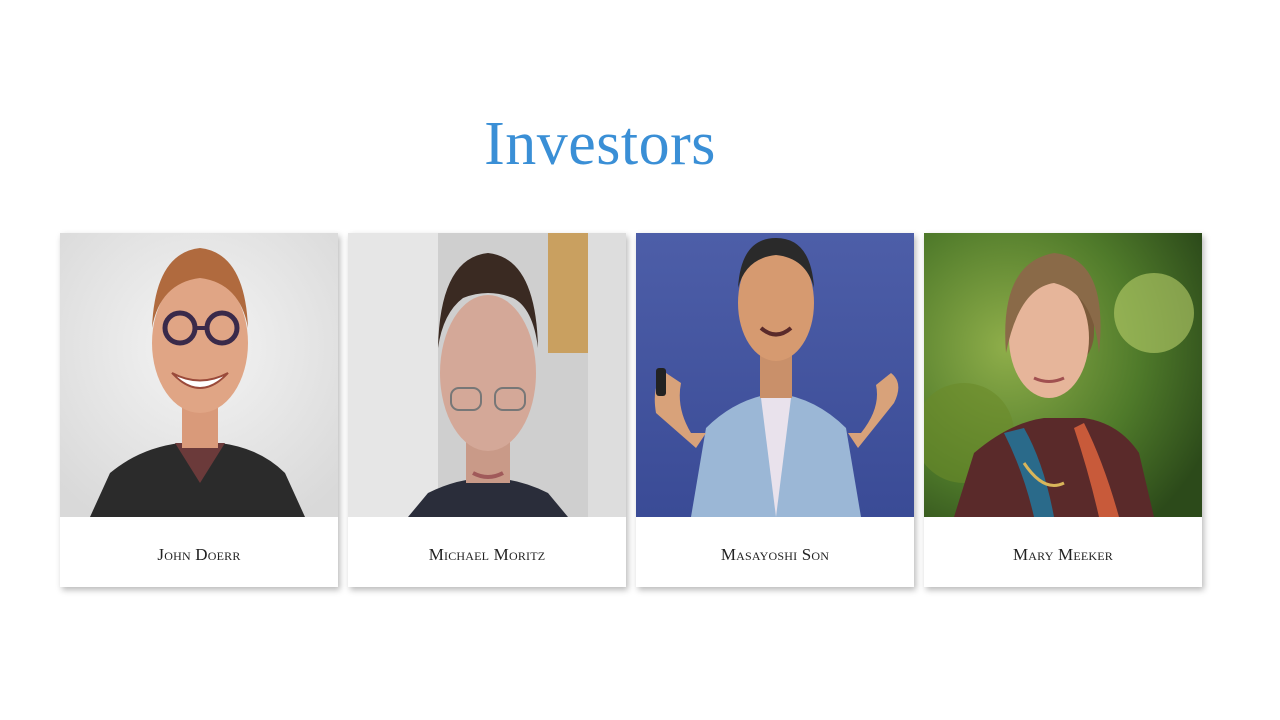 The height and width of the screenshot is (720, 1280). I want to click on investor-card-michael-moritz: Michael Moritz, so click(487, 410).